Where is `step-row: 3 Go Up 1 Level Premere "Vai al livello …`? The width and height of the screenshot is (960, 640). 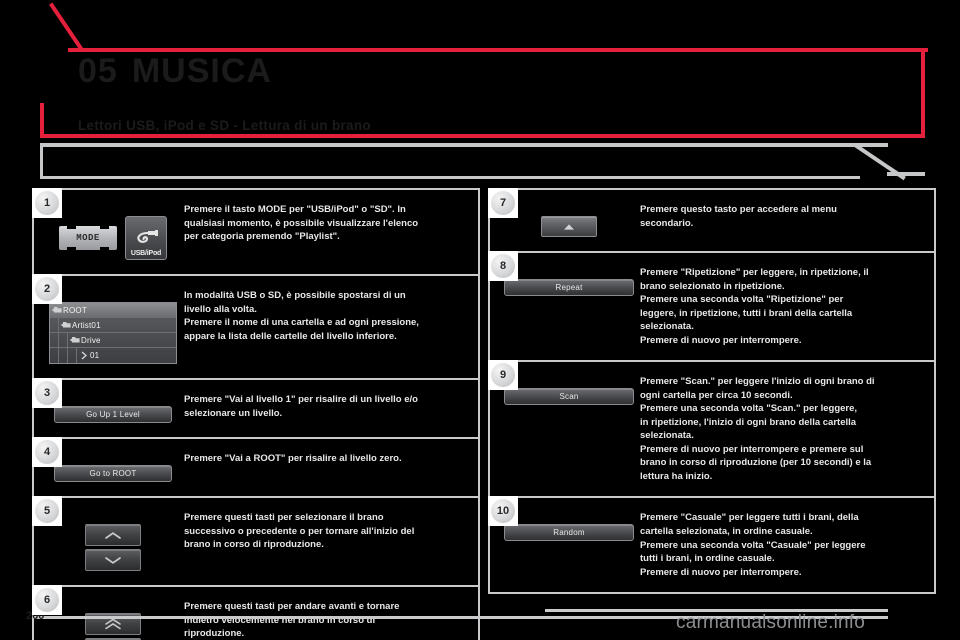 step-row: 3 Go Up 1 Level Premere "Vai al livello … is located at coordinates (256, 408).